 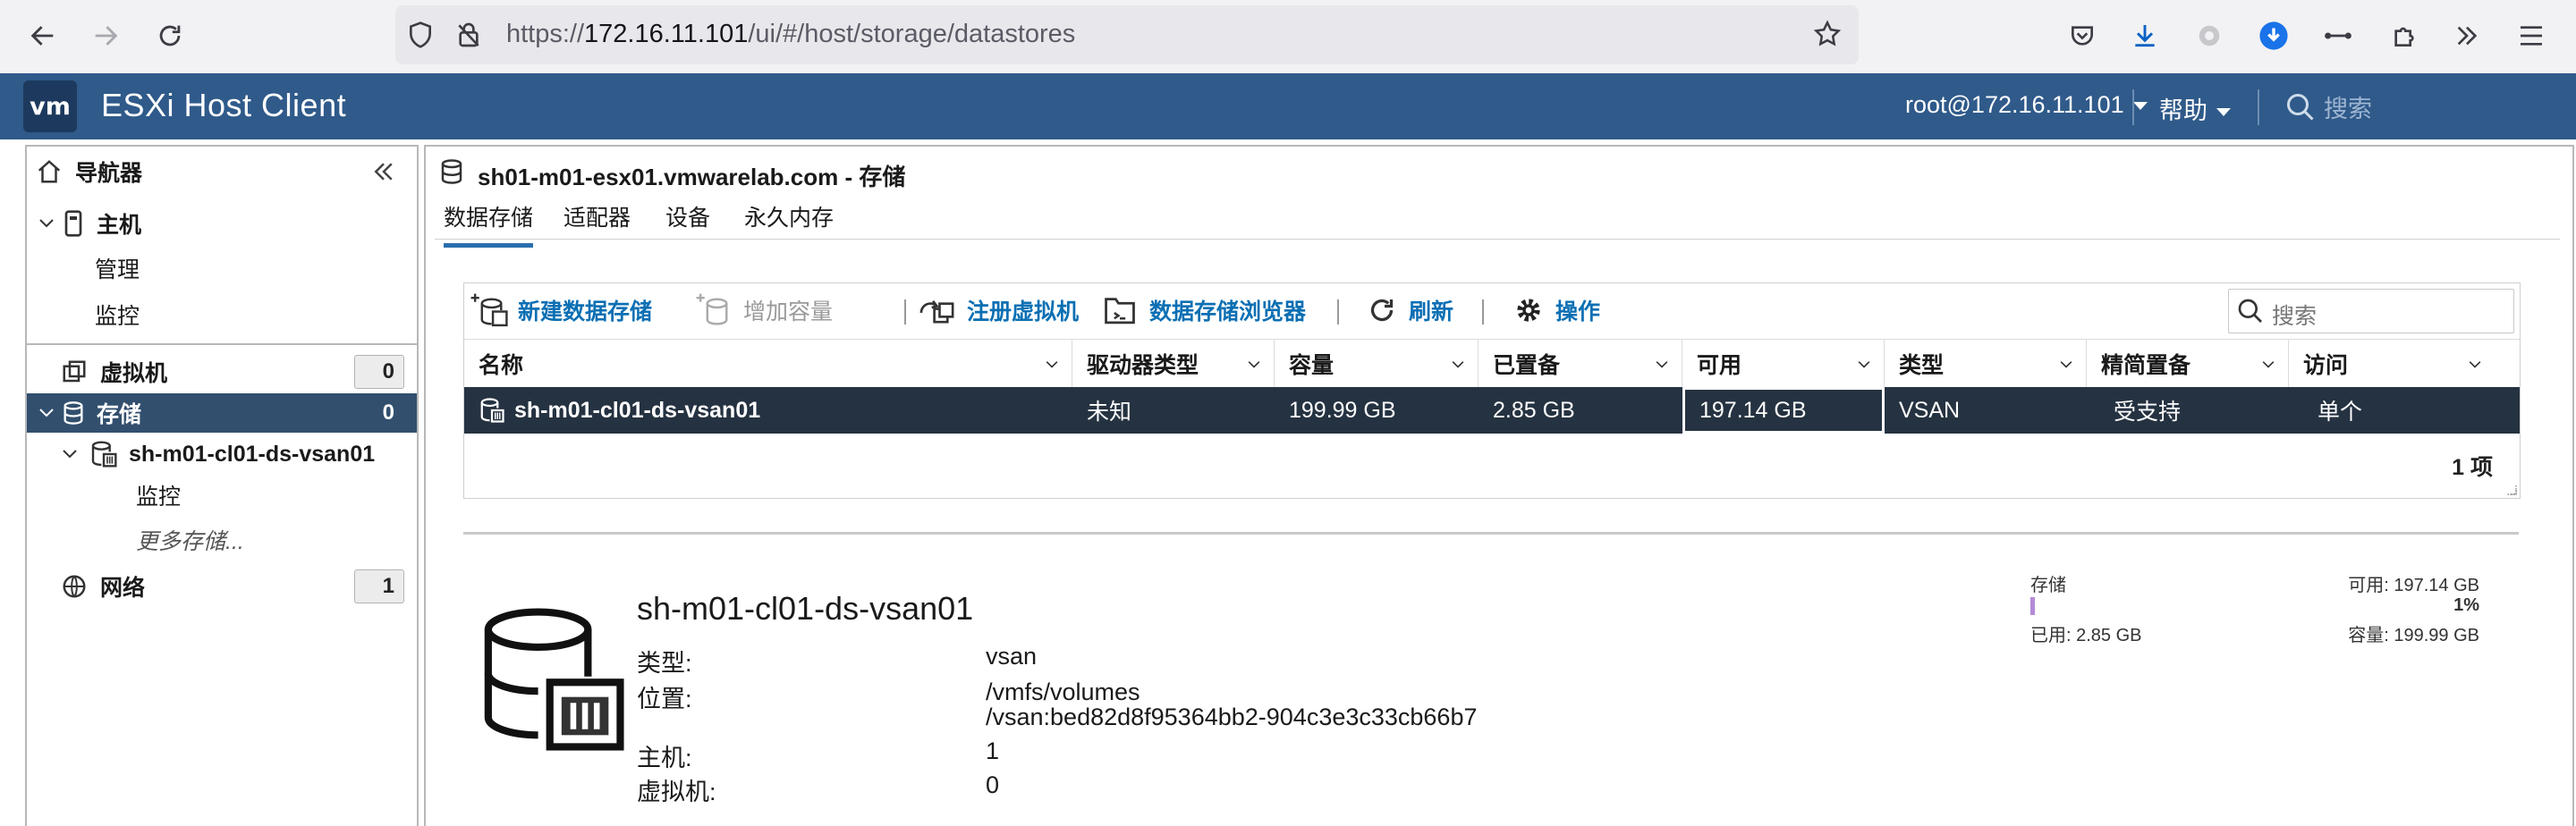 What do you see at coordinates (2144, 35) in the screenshot?
I see `downloads-icon` at bounding box center [2144, 35].